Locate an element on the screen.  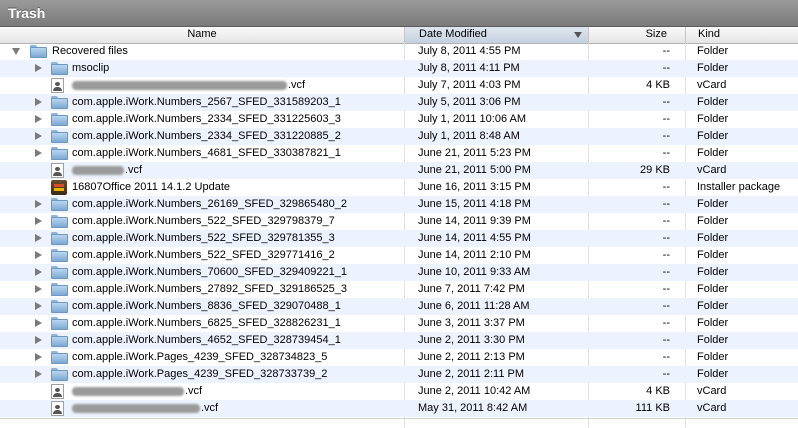
date-modified-cell: June 14, 2011 2:10 PM is located at coordinates (474, 255).